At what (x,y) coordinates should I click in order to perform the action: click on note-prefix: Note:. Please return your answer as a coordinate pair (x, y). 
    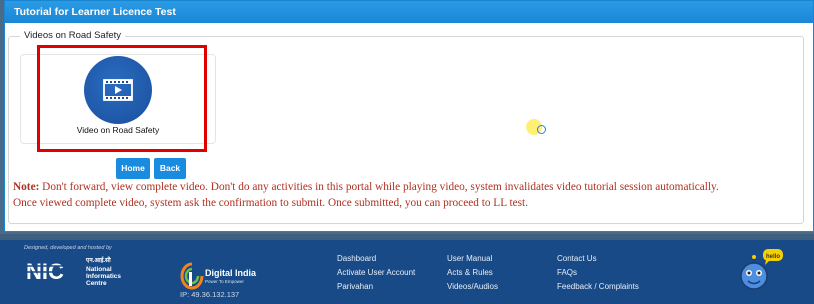
    Looking at the image, I should click on (26, 187).